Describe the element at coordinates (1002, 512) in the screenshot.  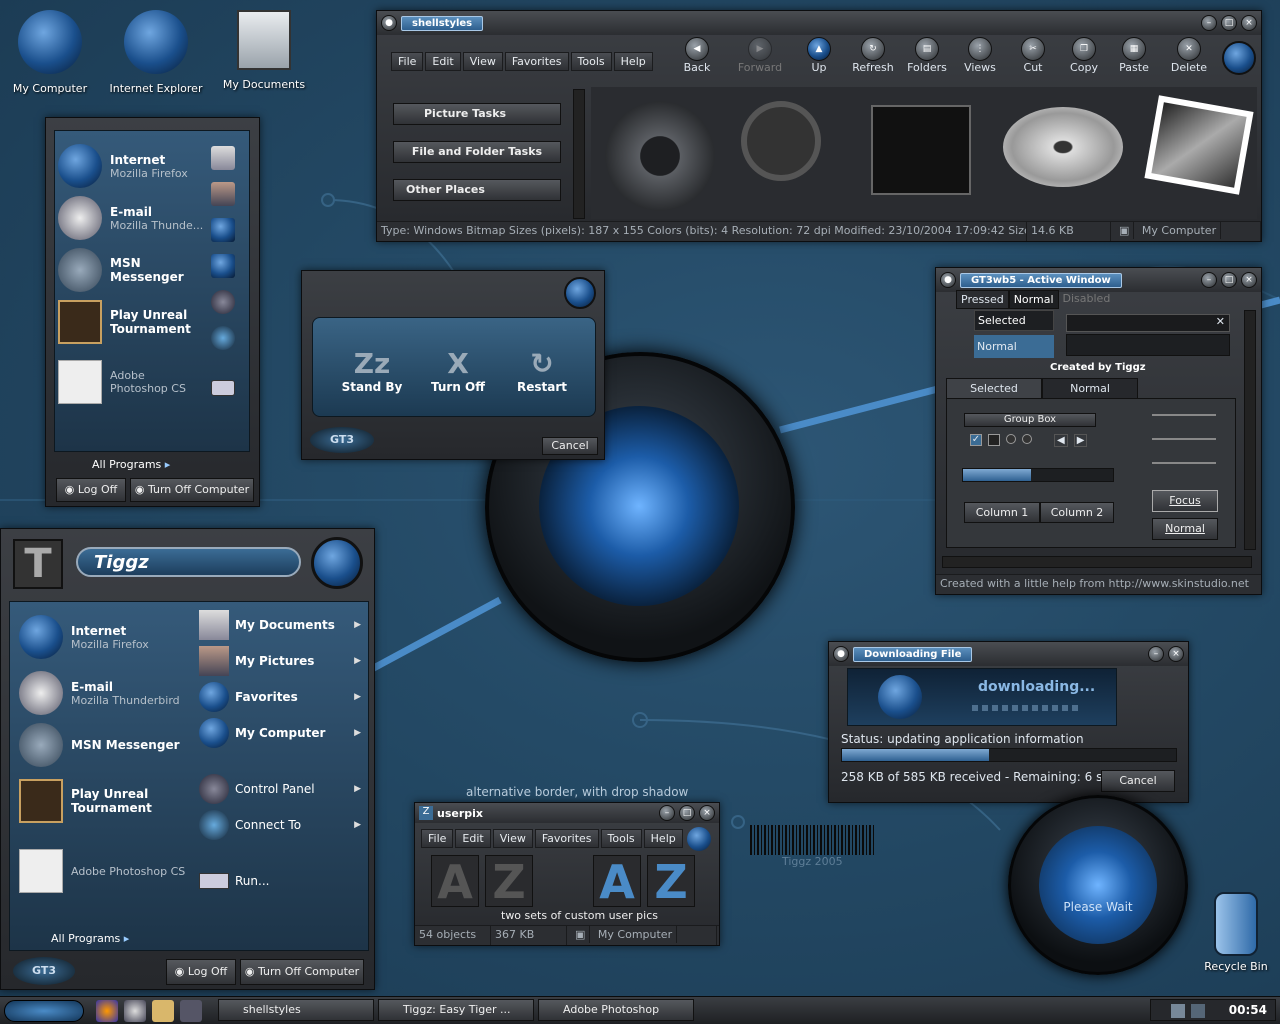
I see `column-1-header: Column 1` at that location.